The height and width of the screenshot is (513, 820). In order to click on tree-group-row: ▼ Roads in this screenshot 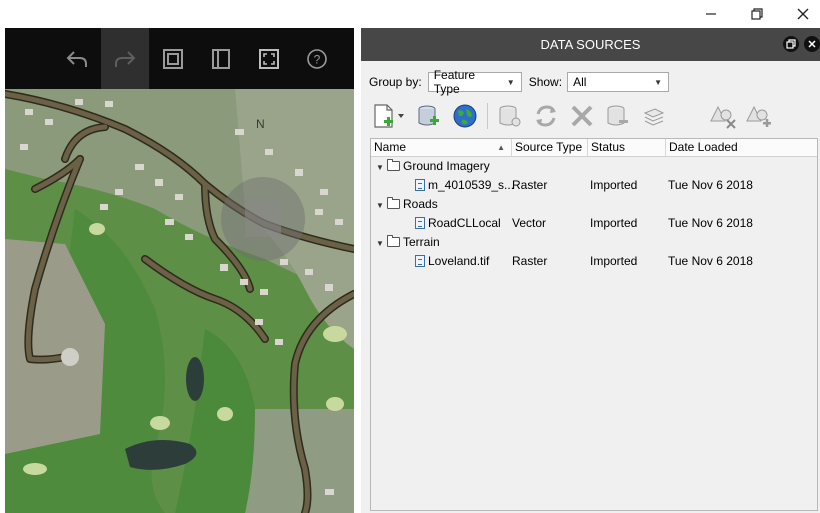, I will do `click(594, 204)`.